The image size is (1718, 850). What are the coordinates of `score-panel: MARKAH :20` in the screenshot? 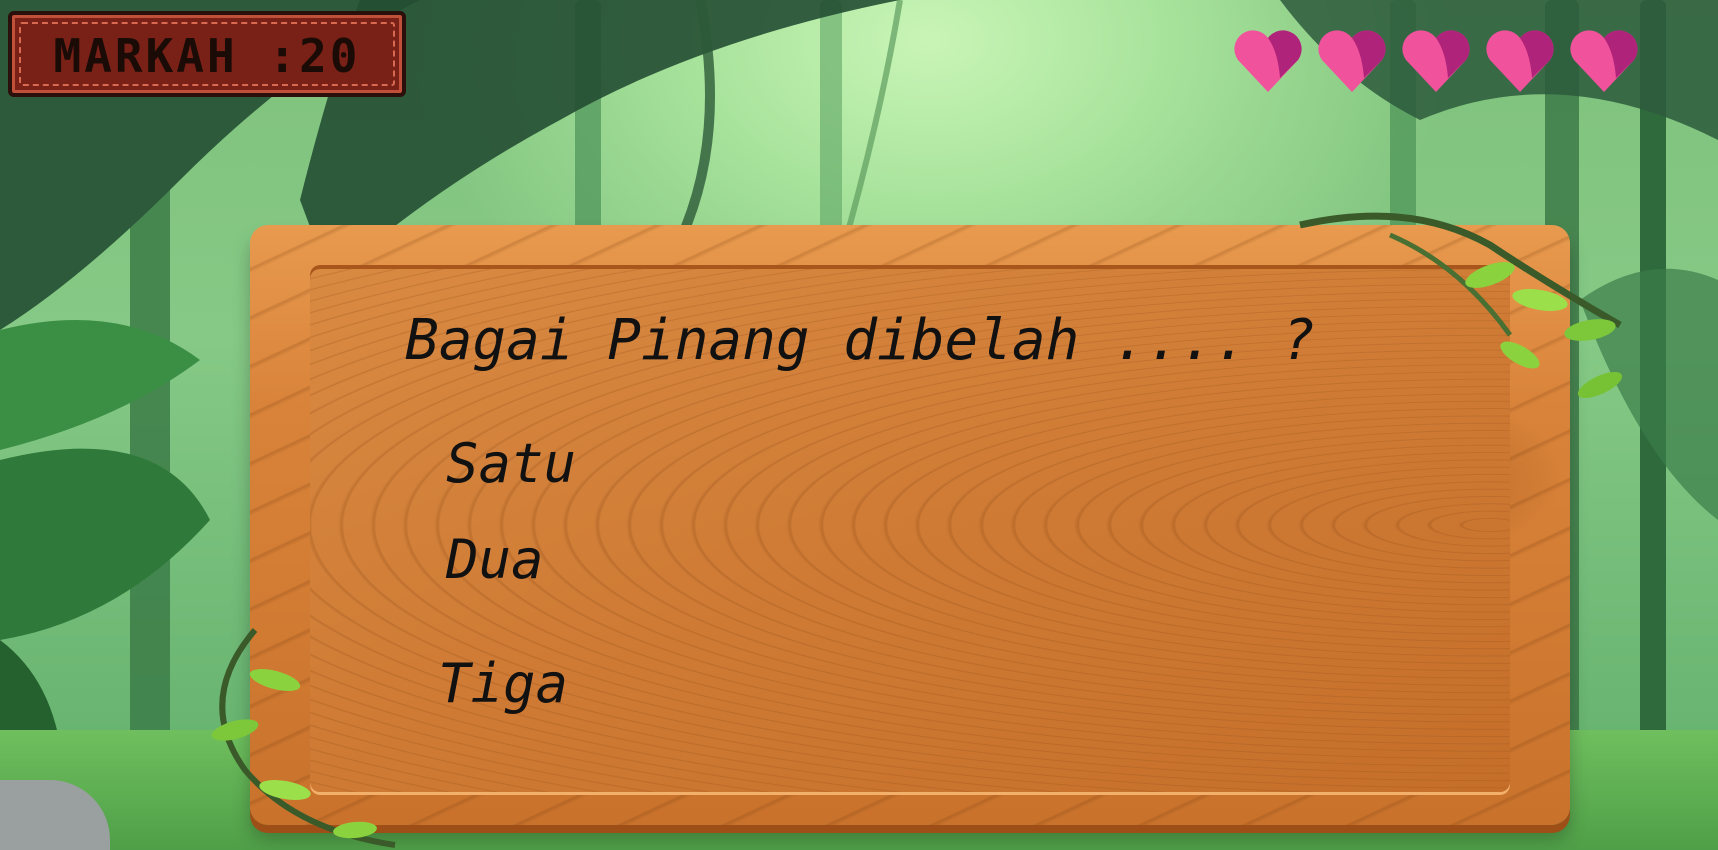 It's located at (207, 54).